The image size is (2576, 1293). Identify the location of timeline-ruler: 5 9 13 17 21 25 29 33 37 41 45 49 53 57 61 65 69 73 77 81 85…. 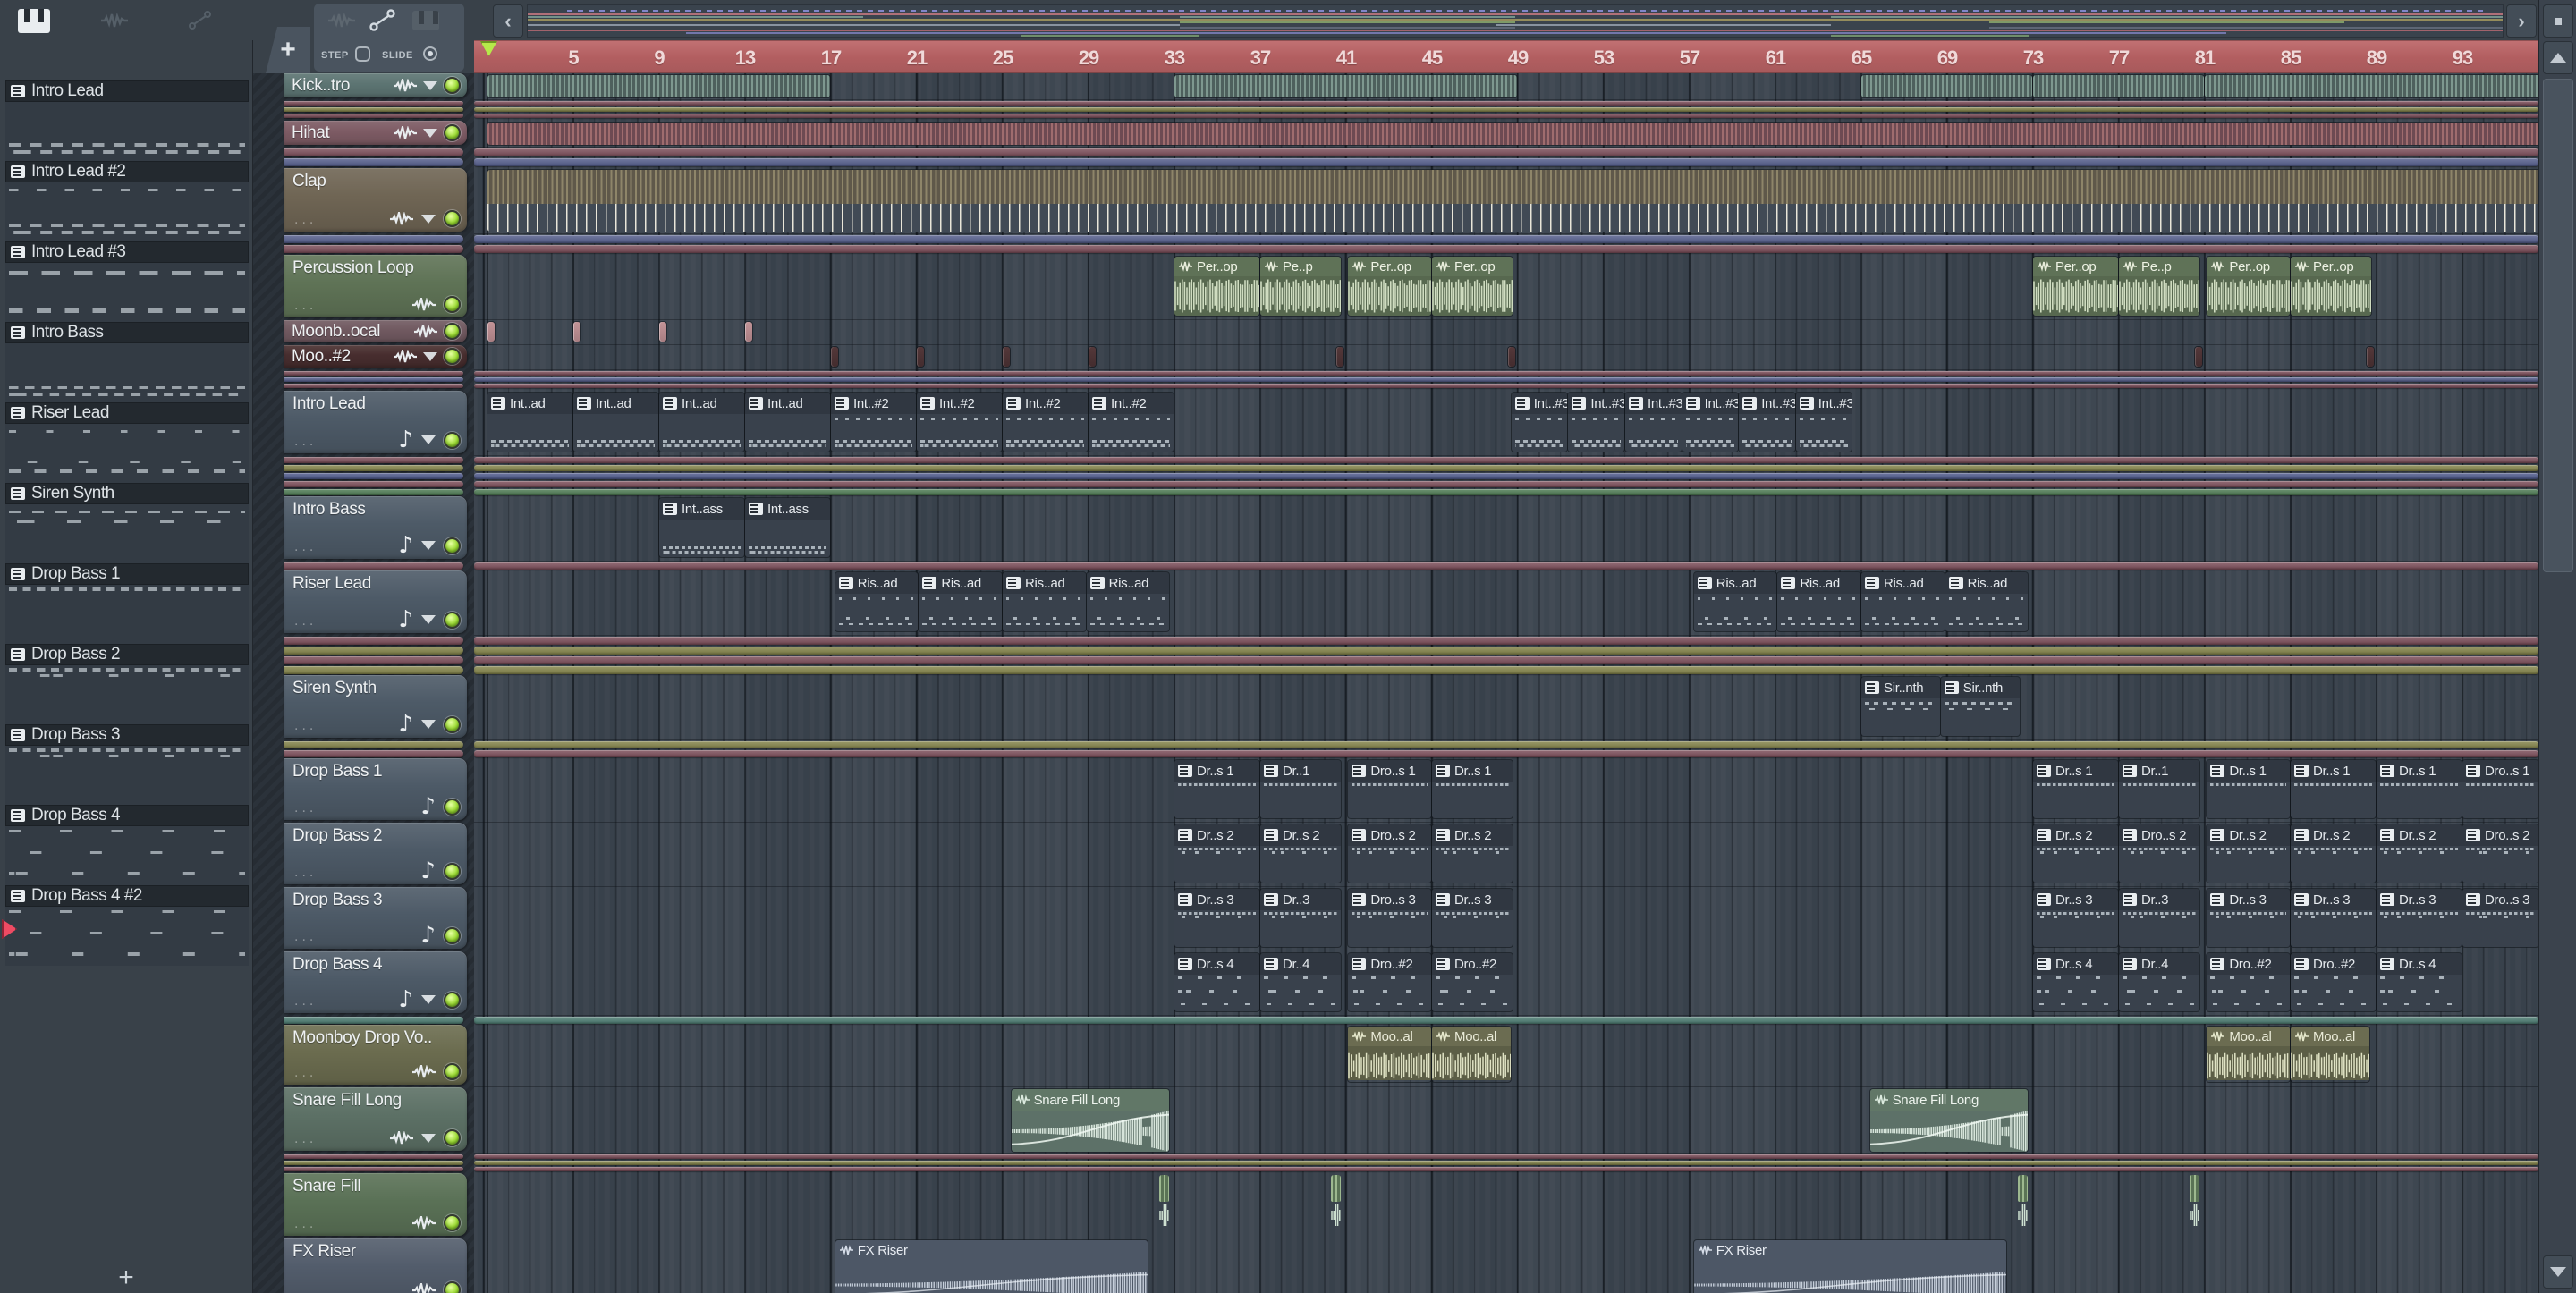
(1506, 57).